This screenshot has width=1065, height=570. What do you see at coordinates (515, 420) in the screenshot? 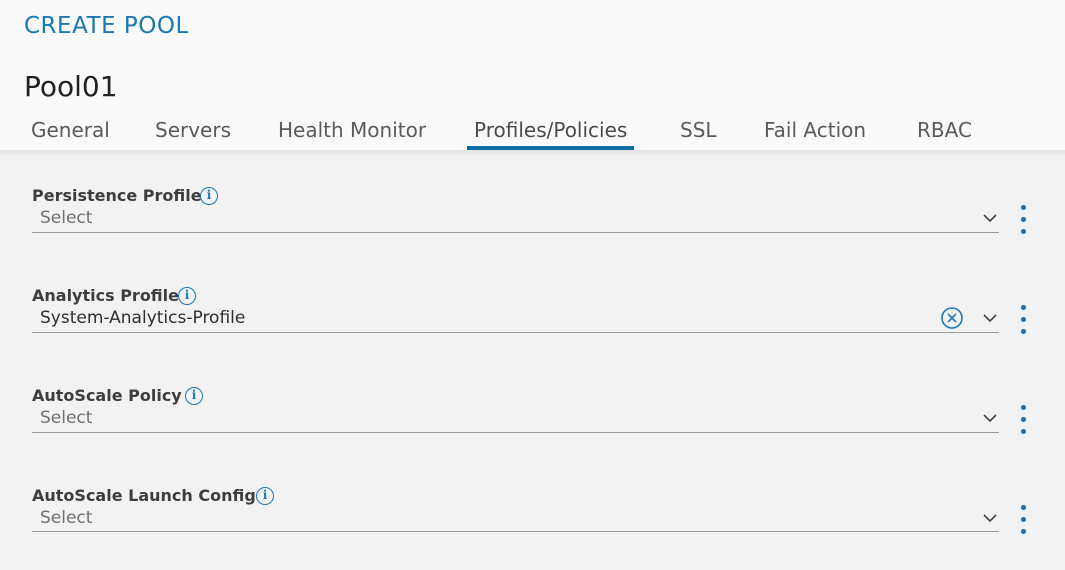
I see `autoscale-policy-select: Select` at bounding box center [515, 420].